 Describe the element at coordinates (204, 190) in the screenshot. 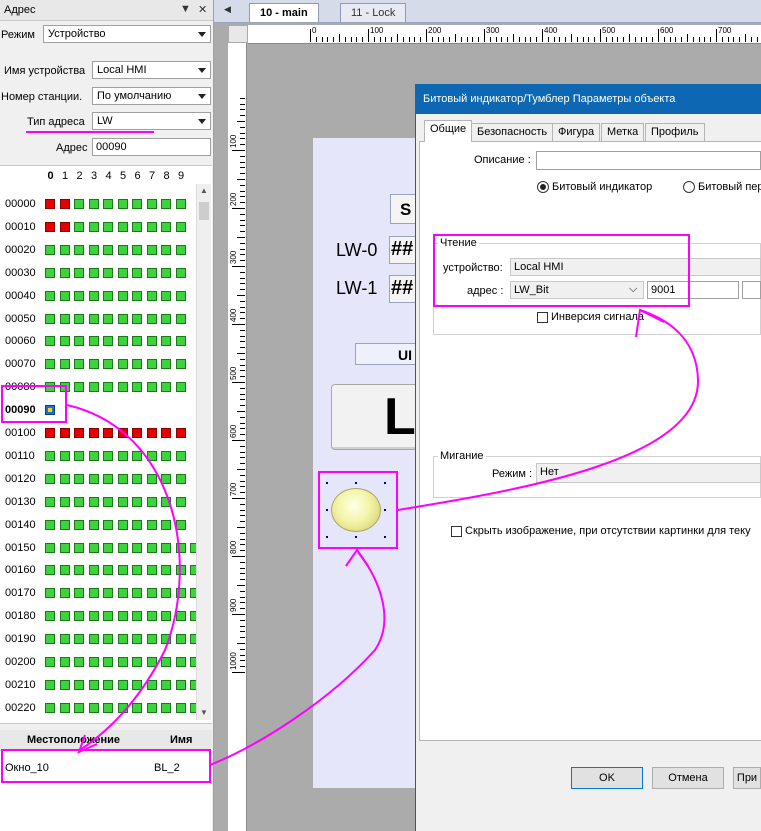

I see `scroll-up-icon: ▲` at that location.